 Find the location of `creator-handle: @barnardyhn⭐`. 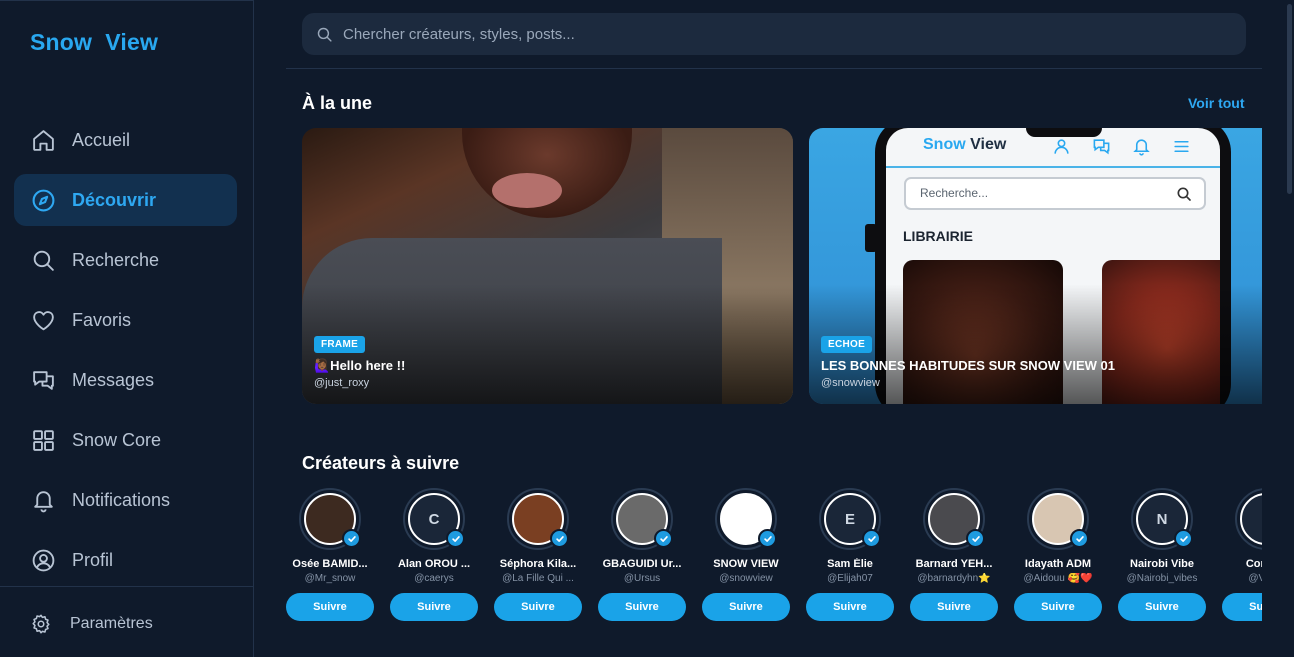

creator-handle: @barnardyhn⭐ is located at coordinates (954, 578).